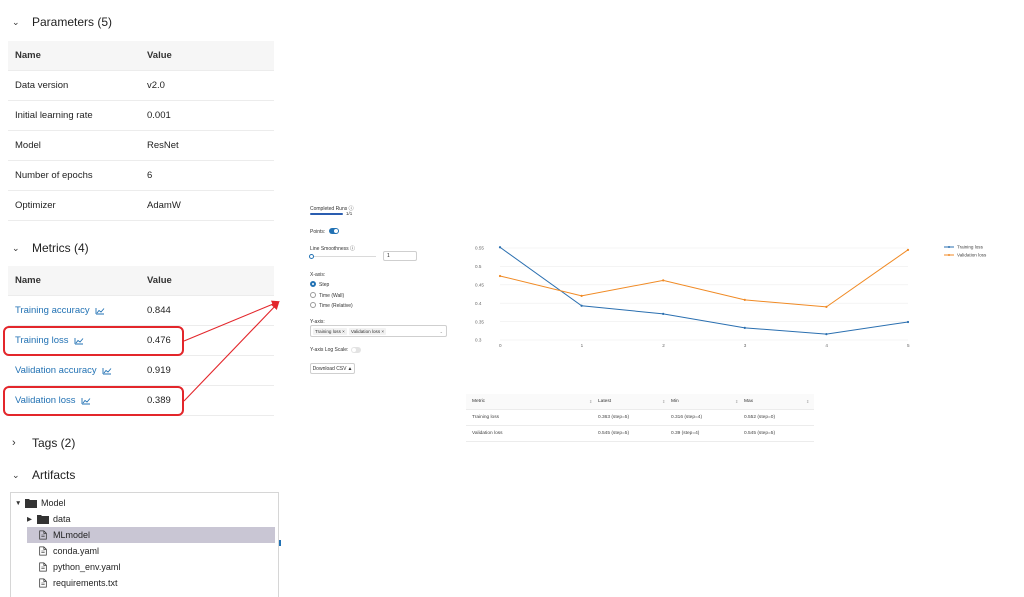 The image size is (1024, 597). I want to click on y-tick-label: 0.5, so click(478, 266).